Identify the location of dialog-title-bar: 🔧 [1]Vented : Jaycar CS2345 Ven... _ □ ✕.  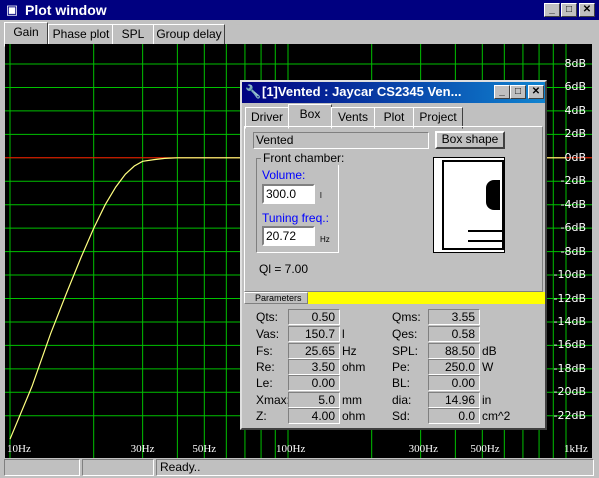
(393, 92).